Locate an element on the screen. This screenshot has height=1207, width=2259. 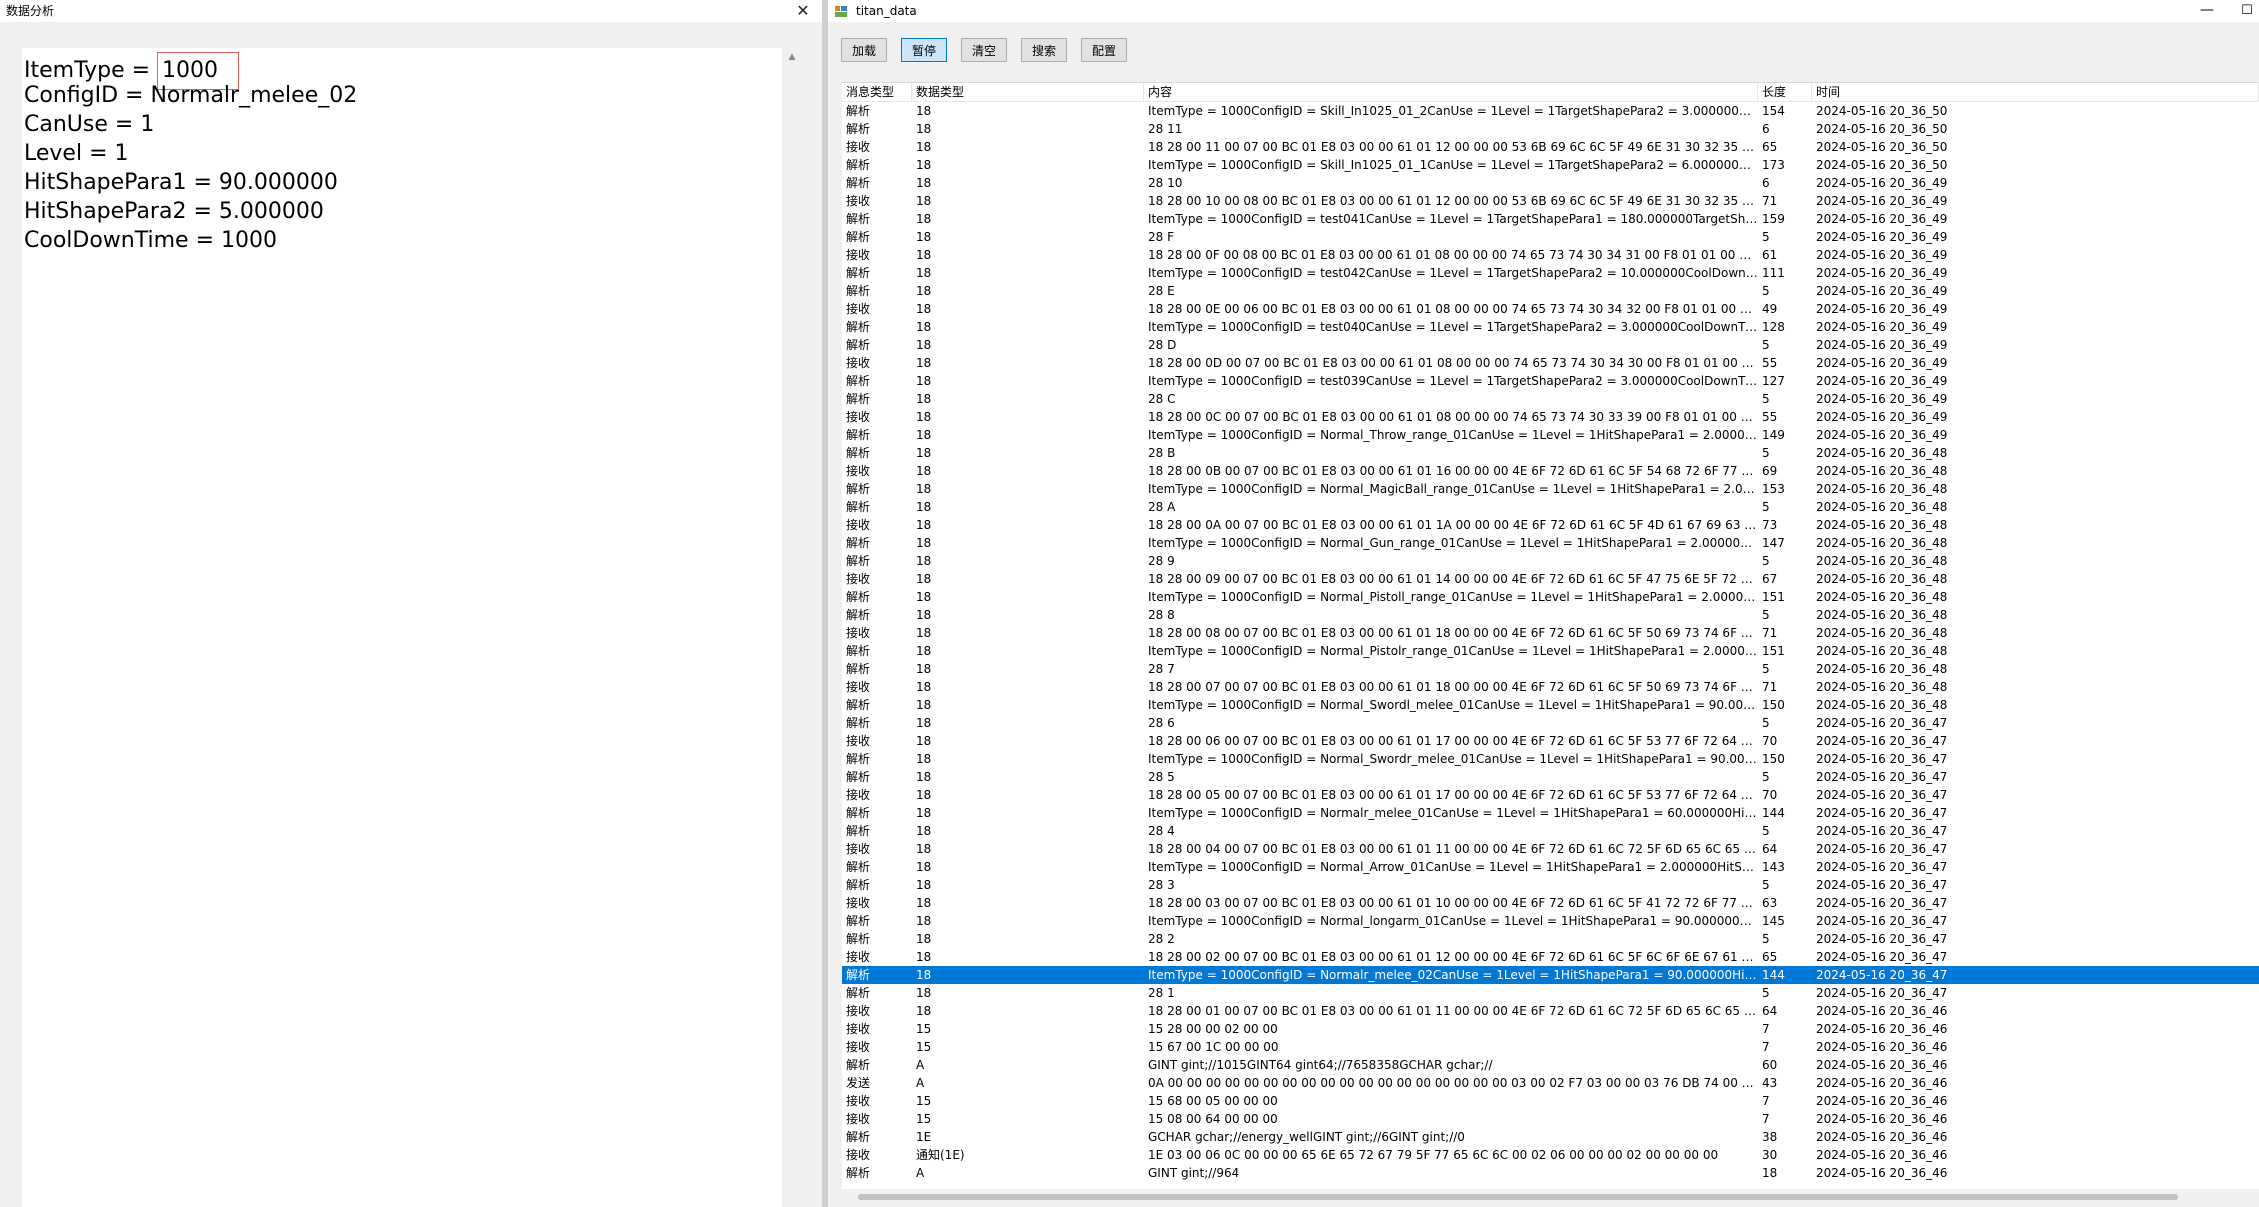
cell-time: 2024-05-16 20_36_47 is located at coordinates (1882, 741).